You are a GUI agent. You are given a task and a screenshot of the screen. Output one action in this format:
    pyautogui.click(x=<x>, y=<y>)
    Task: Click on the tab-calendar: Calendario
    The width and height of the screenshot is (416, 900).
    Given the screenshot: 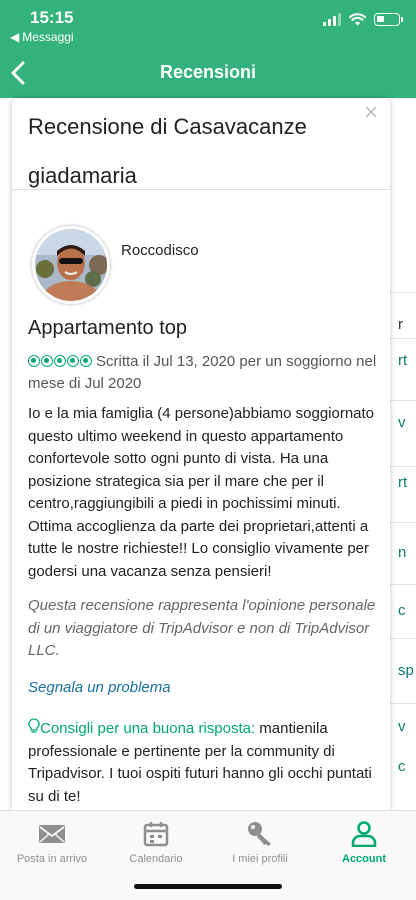 What is the action you would take?
    pyautogui.click(x=156, y=843)
    